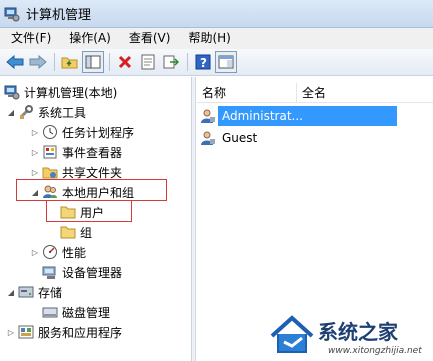  Describe the element at coordinates (31, 38) in the screenshot. I see `menu-file: 文件(F)` at that location.